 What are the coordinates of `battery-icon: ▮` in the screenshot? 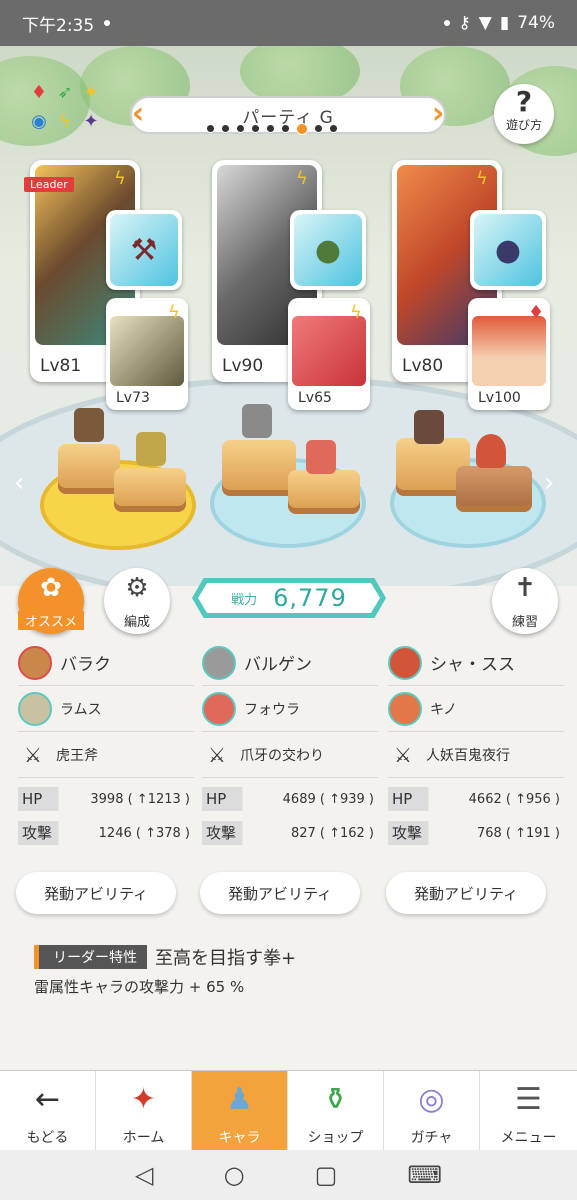 It's located at (504, 23).